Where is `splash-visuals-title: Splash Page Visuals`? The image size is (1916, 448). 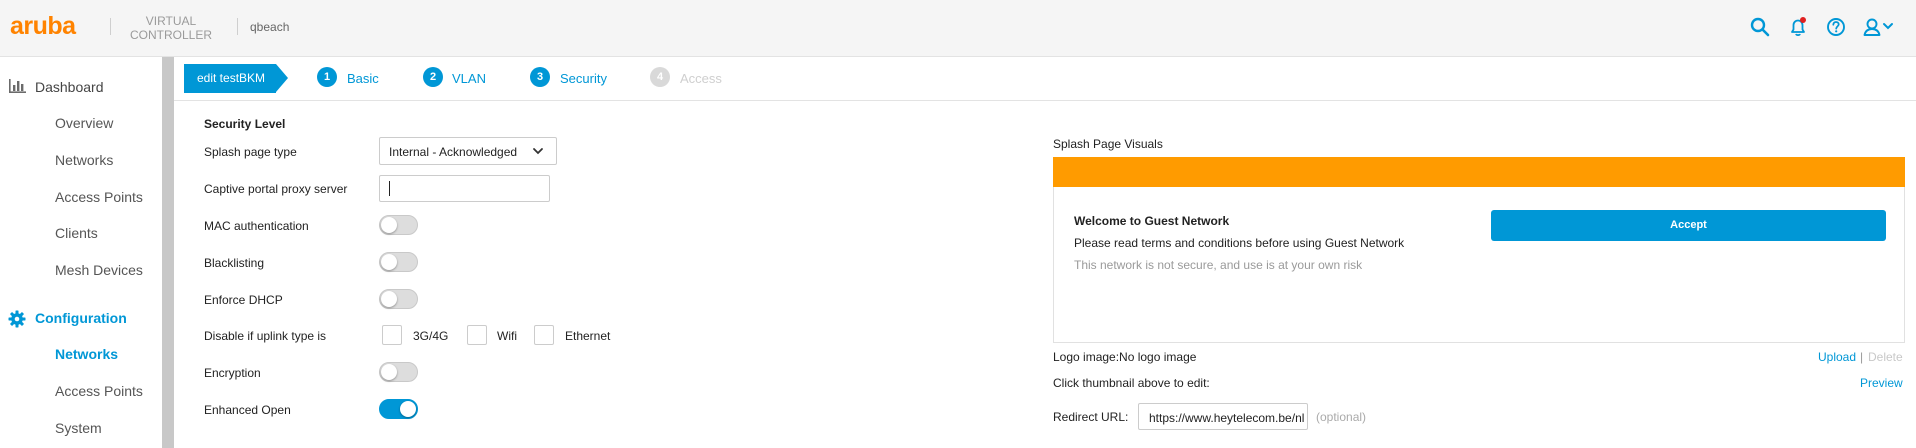 splash-visuals-title: Splash Page Visuals is located at coordinates (1108, 144).